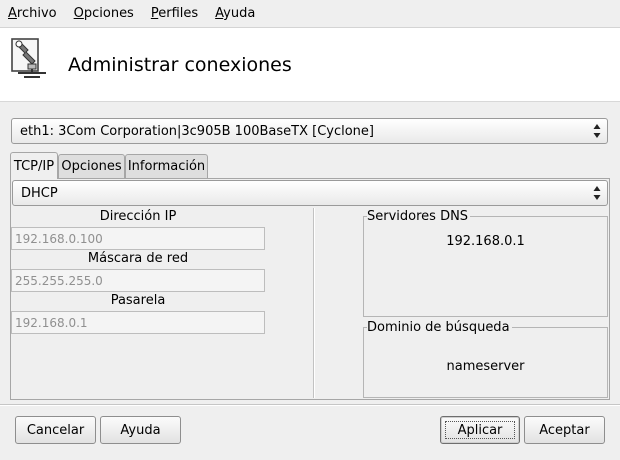 This screenshot has height=460, width=620. What do you see at coordinates (28, 58) in the screenshot?
I see `network-tool-icon` at bounding box center [28, 58].